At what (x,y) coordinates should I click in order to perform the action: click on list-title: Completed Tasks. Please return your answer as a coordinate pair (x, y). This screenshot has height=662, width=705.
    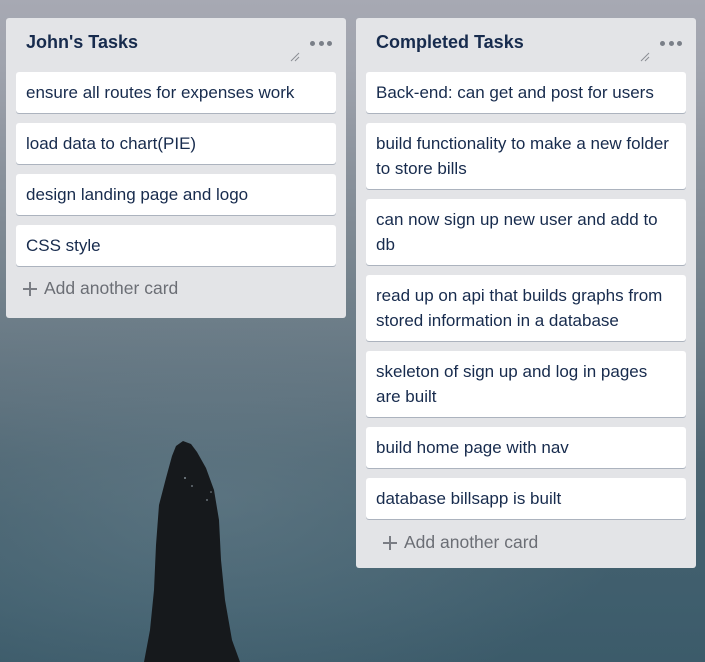
    Looking at the image, I should click on (450, 42).